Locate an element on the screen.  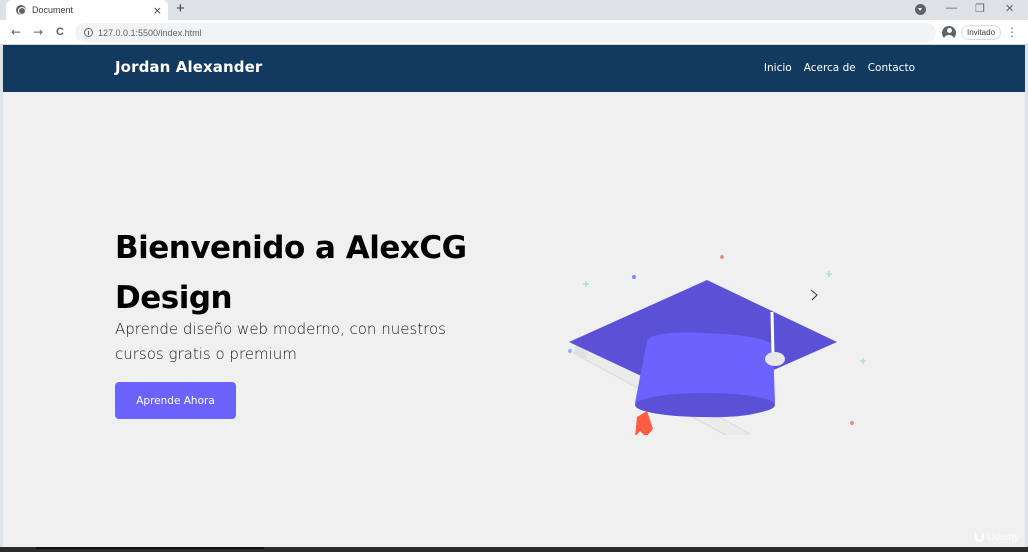
profile-button: Invitado is located at coordinates (972, 32).